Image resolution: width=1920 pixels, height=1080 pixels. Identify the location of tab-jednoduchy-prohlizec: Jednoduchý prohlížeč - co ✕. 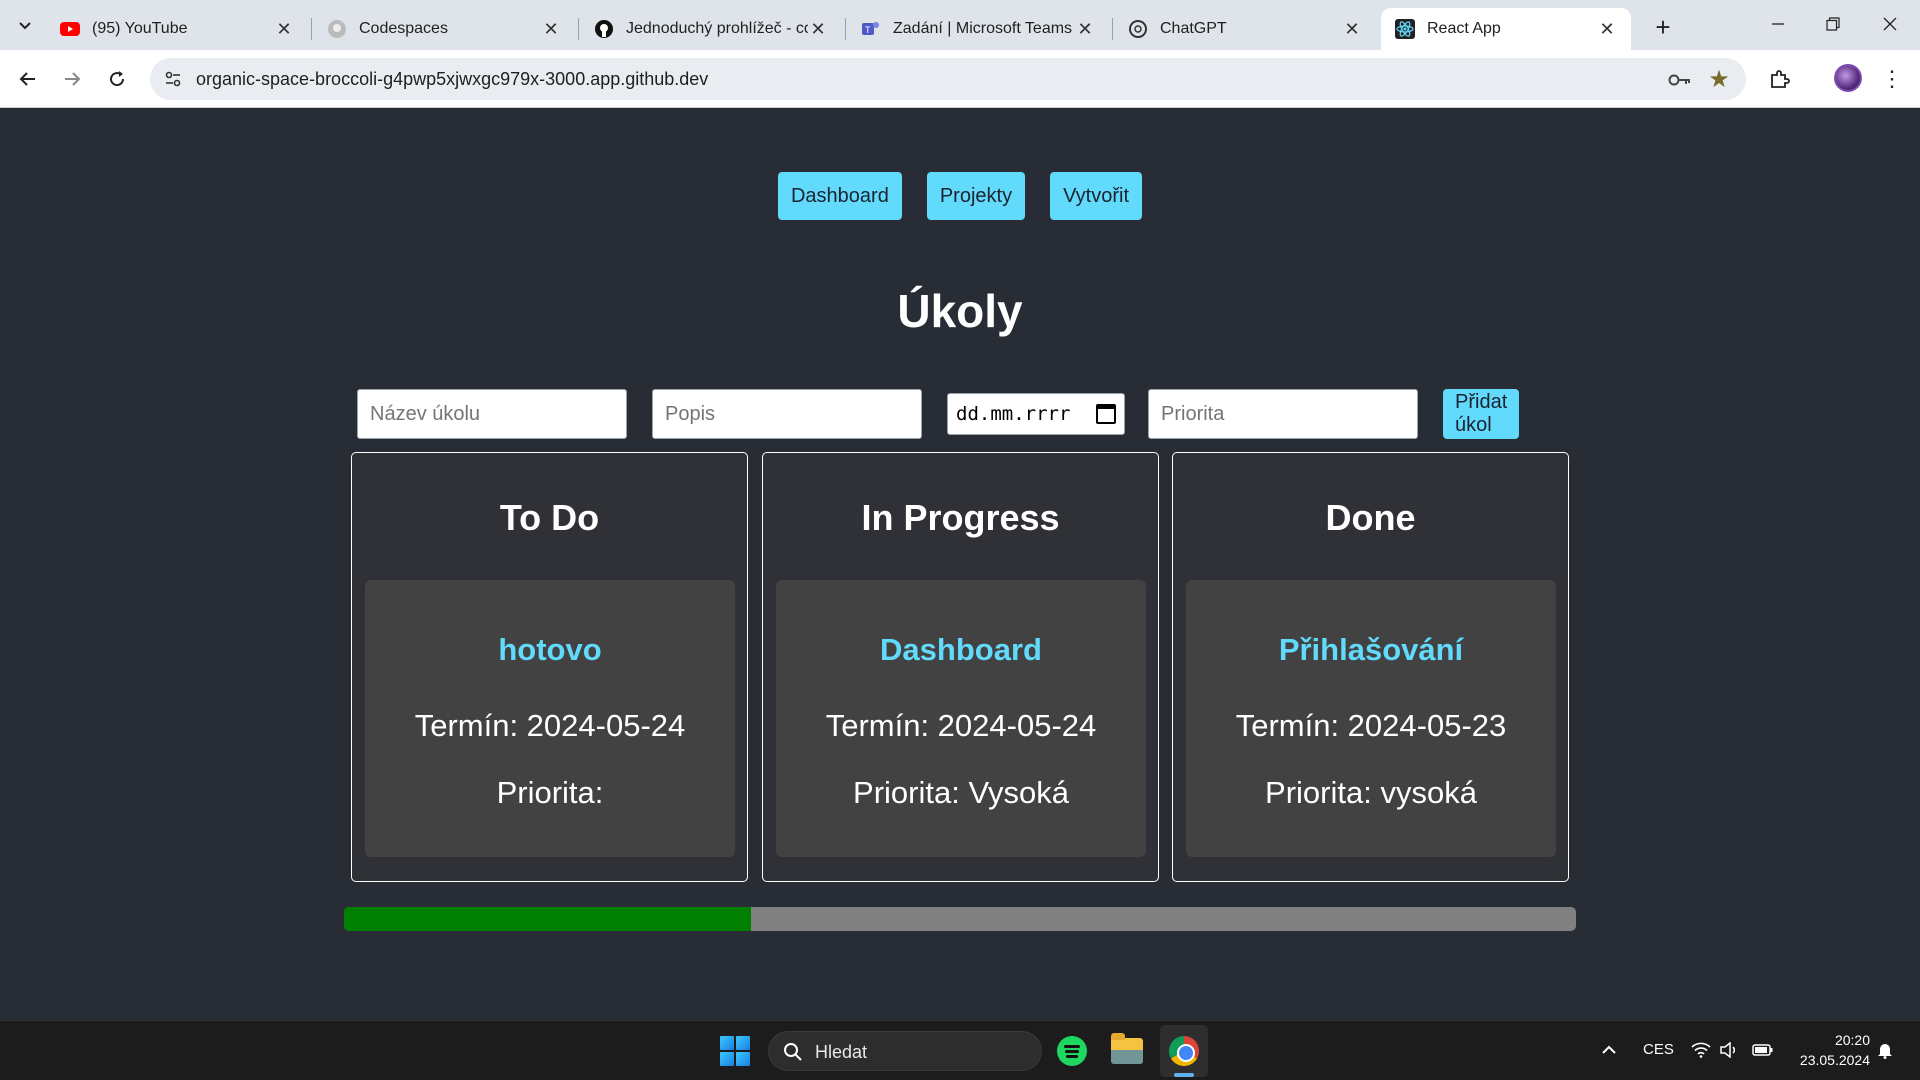
(711, 29).